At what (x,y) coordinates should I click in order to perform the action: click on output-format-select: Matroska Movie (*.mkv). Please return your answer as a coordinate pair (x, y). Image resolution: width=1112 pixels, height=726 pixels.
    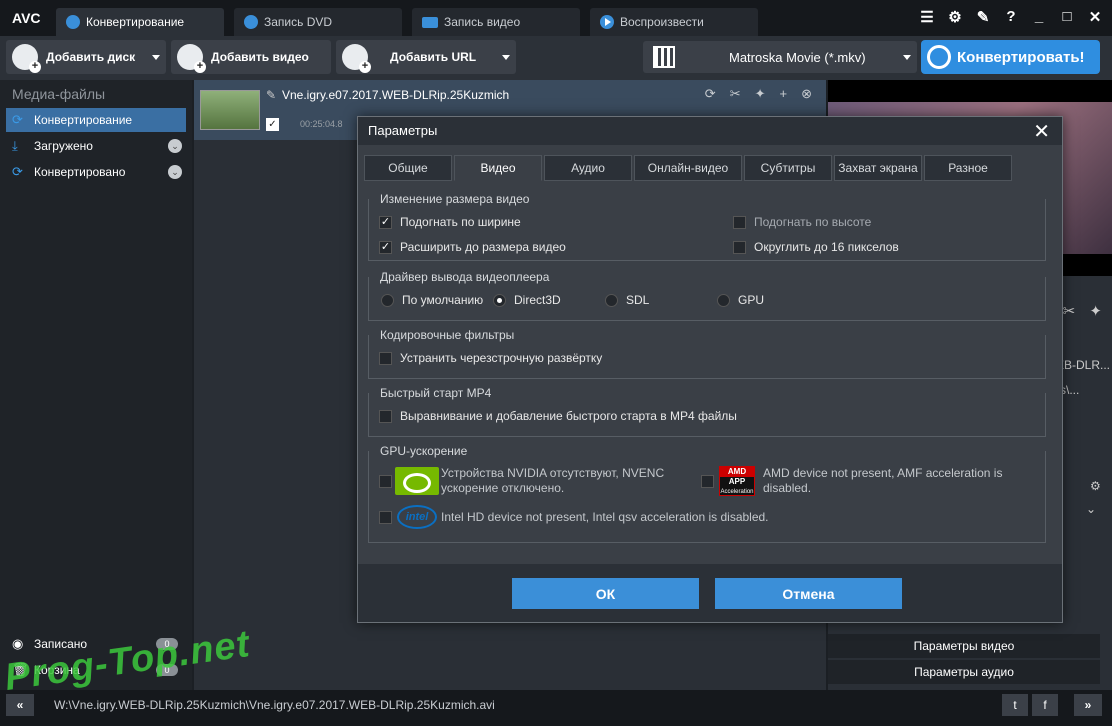
    Looking at the image, I should click on (780, 57).